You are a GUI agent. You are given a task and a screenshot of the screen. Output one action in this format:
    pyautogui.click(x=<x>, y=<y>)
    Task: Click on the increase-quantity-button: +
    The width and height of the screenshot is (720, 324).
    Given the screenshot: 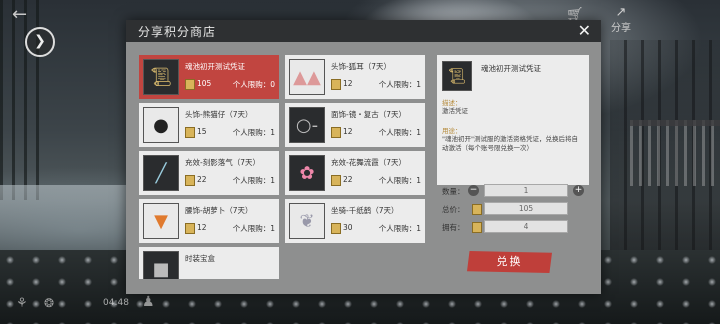 What is the action you would take?
    pyautogui.click(x=578, y=190)
    